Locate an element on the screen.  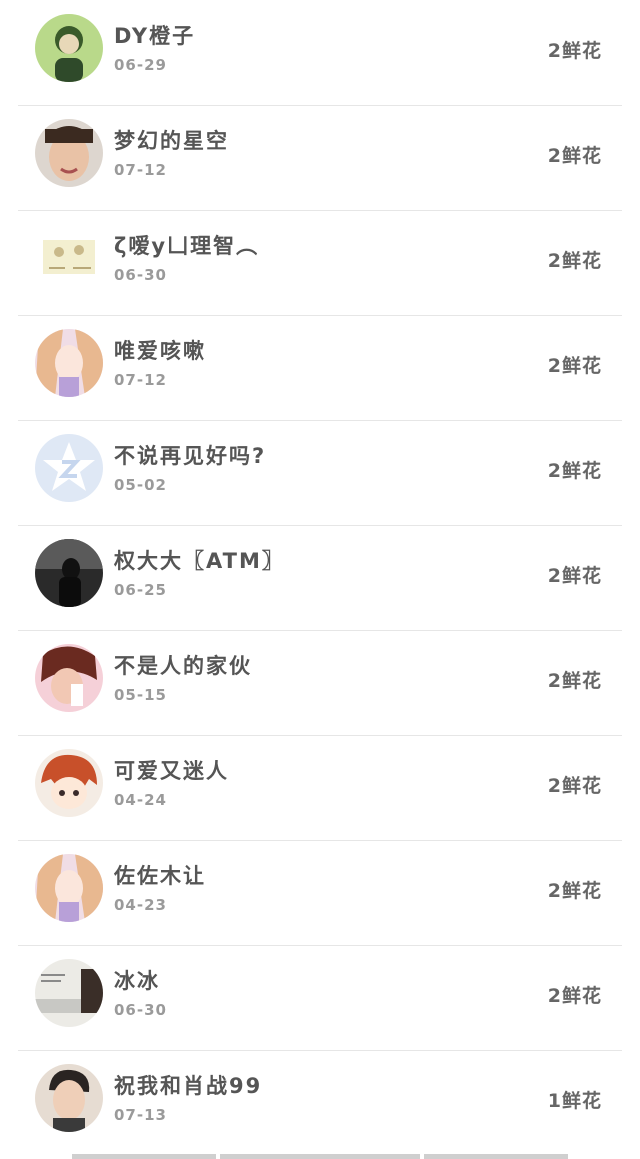
list-item: 不说再见好吗? 05-02 2鲜花 is located at coordinates (320, 473).